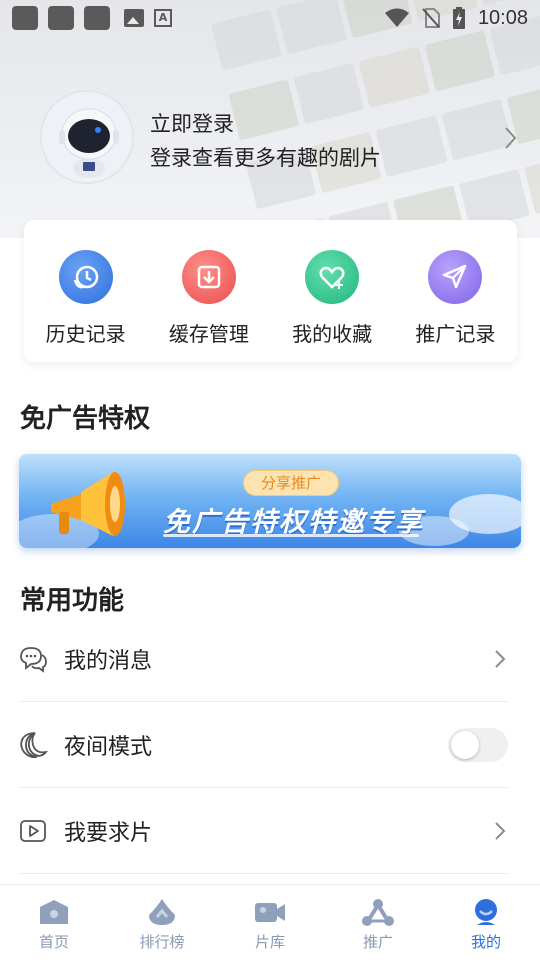  Describe the element at coordinates (455, 334) in the screenshot. I see `promotion-record-label: 推广记录` at that location.